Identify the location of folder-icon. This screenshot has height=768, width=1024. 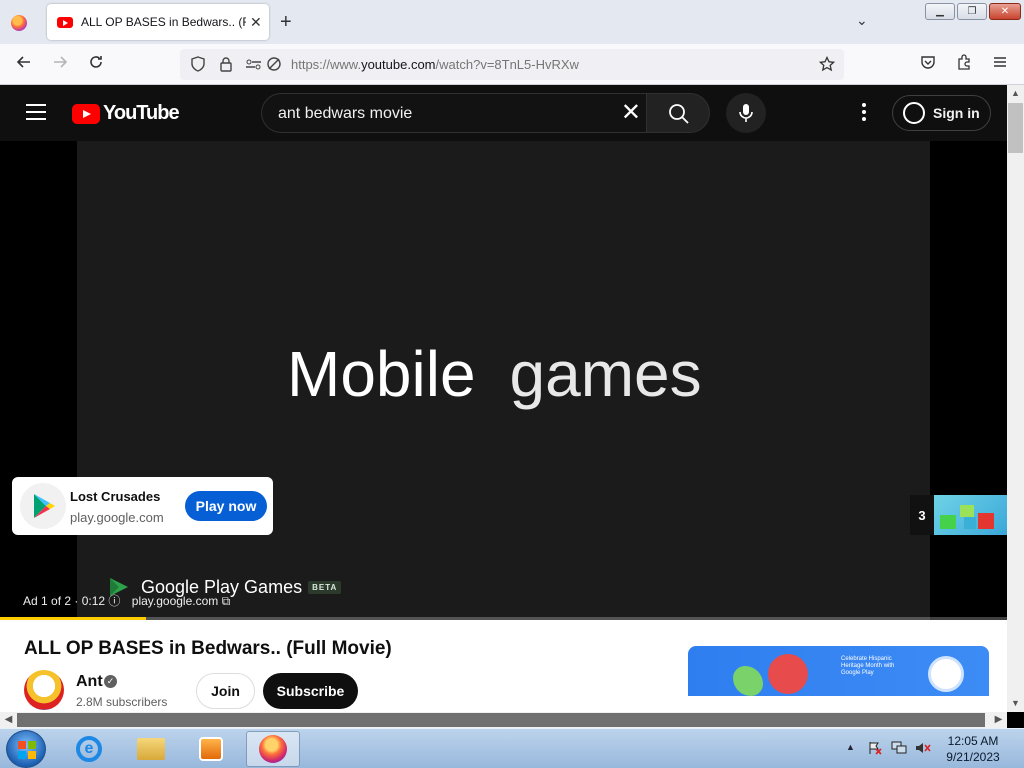
(151, 749).